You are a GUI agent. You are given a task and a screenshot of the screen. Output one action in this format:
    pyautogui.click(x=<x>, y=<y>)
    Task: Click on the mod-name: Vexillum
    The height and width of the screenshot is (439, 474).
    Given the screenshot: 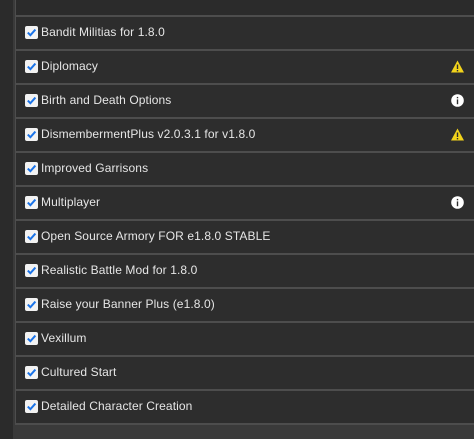 What is the action you would take?
    pyautogui.click(x=64, y=338)
    